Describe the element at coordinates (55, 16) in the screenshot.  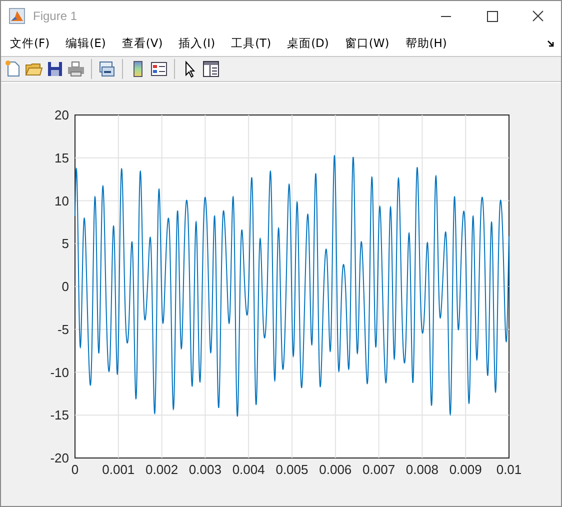
I see `window-title: Figure 1` at that location.